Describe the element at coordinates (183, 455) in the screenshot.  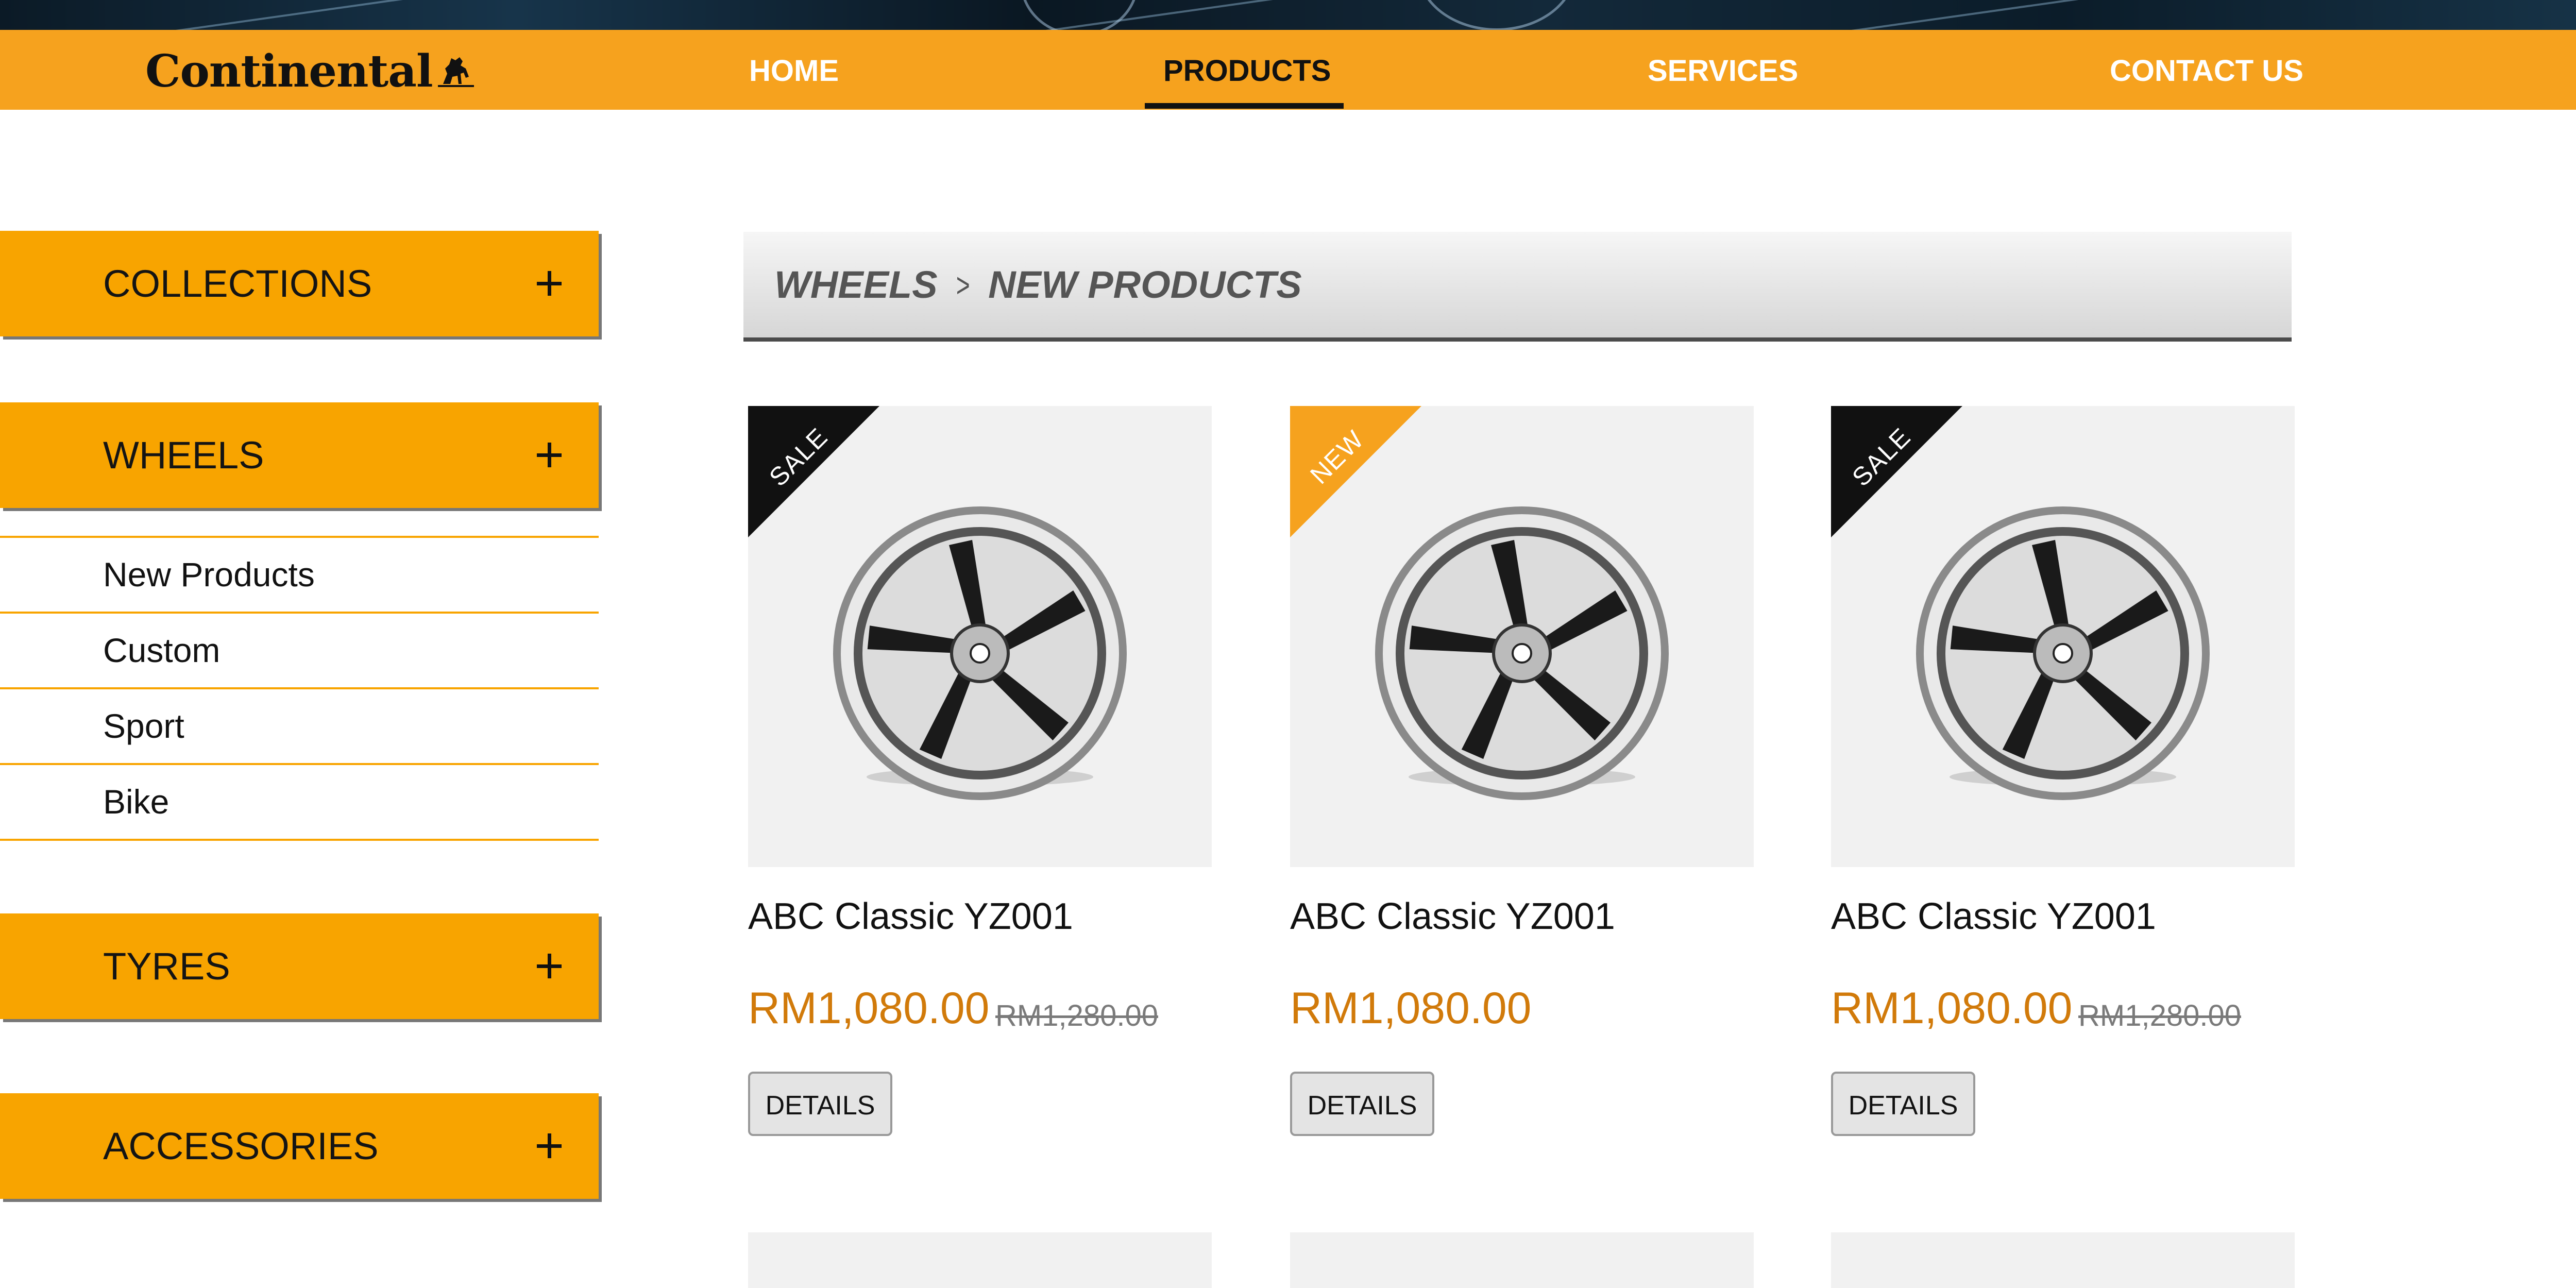
I see `sidebar-section-label: WHEELS` at that location.